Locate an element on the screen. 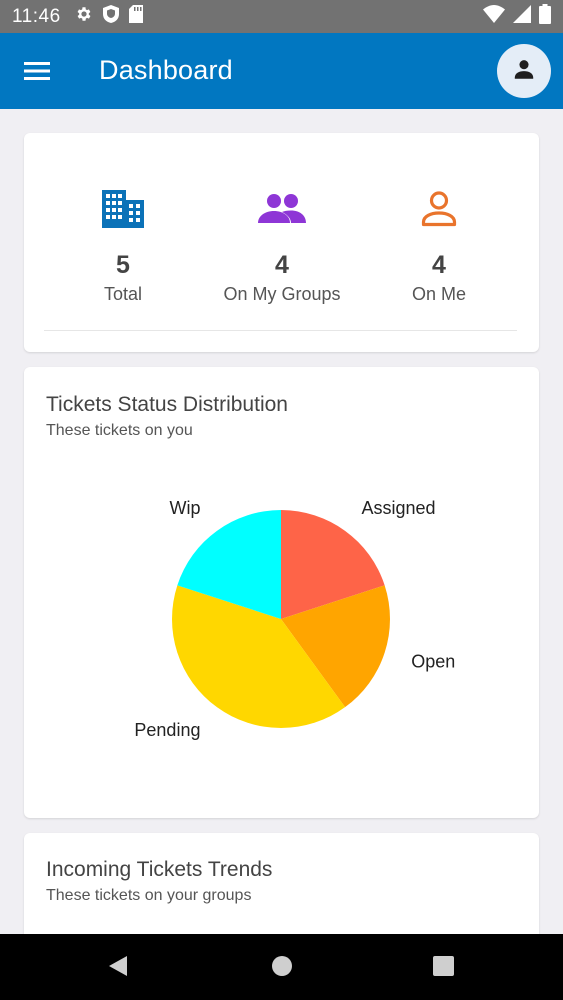 The image size is (563, 1000). battery-icon is located at coordinates (545, 16).